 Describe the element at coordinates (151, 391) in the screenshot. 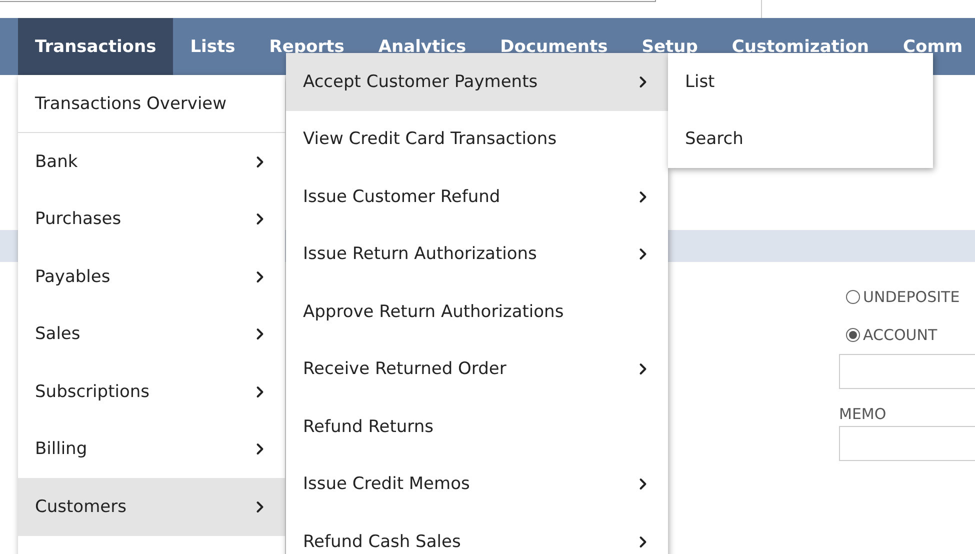

I see `menu-item: Subscriptions` at that location.